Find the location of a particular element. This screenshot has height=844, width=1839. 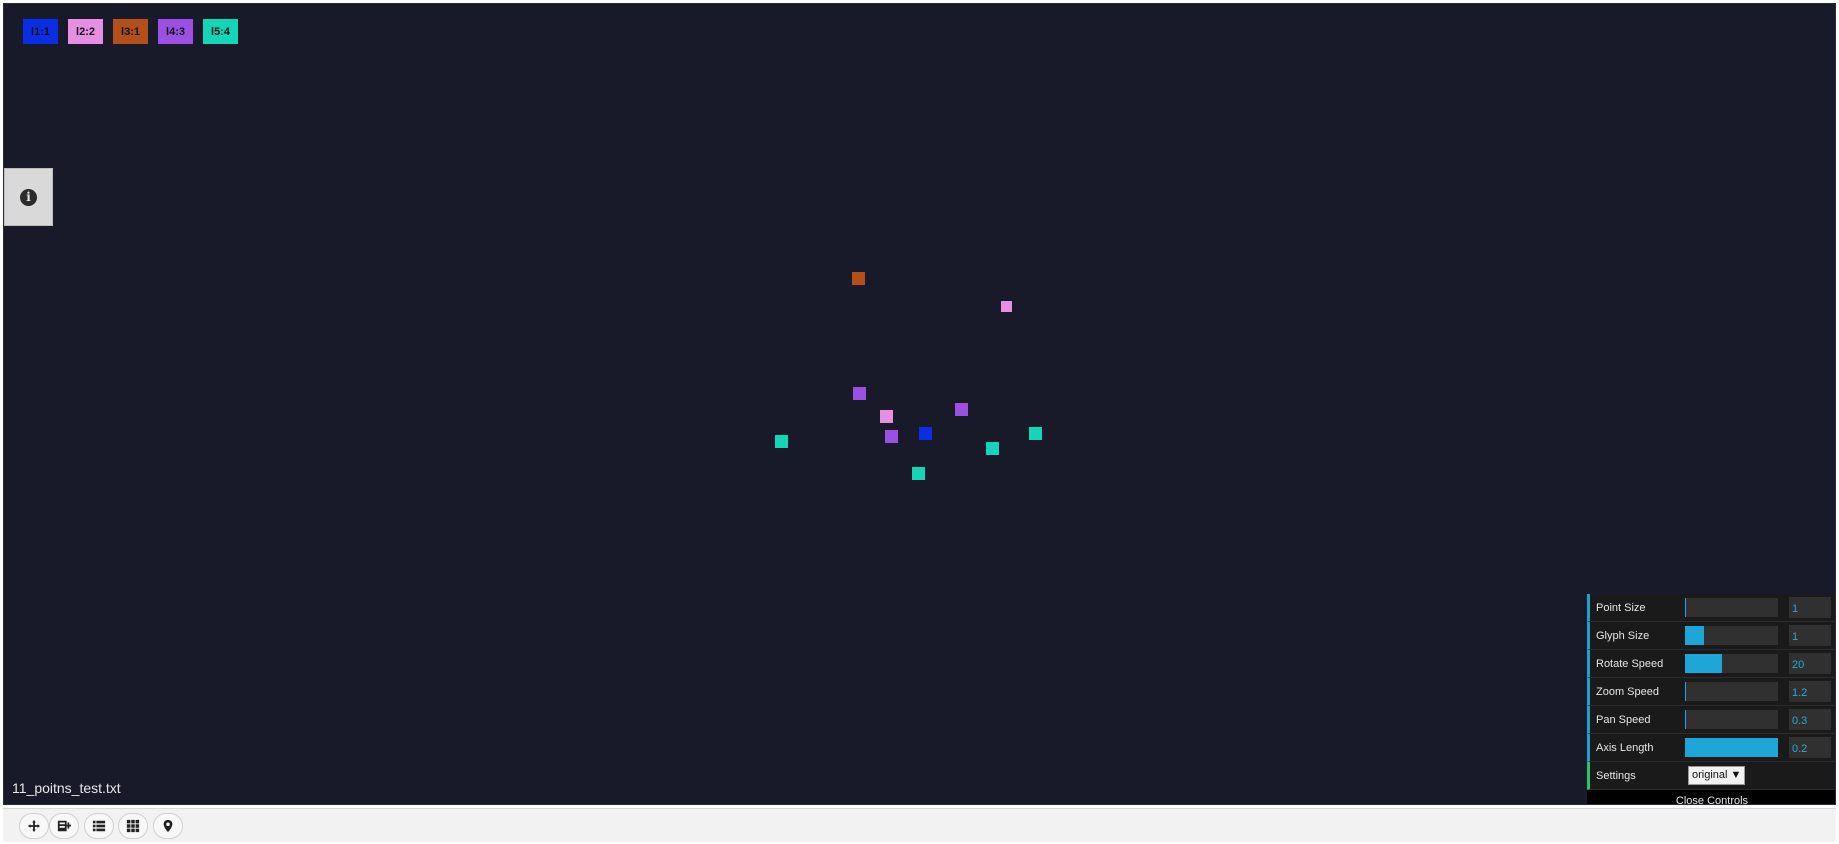

legend-item-l3: l3:1 is located at coordinates (130, 31).